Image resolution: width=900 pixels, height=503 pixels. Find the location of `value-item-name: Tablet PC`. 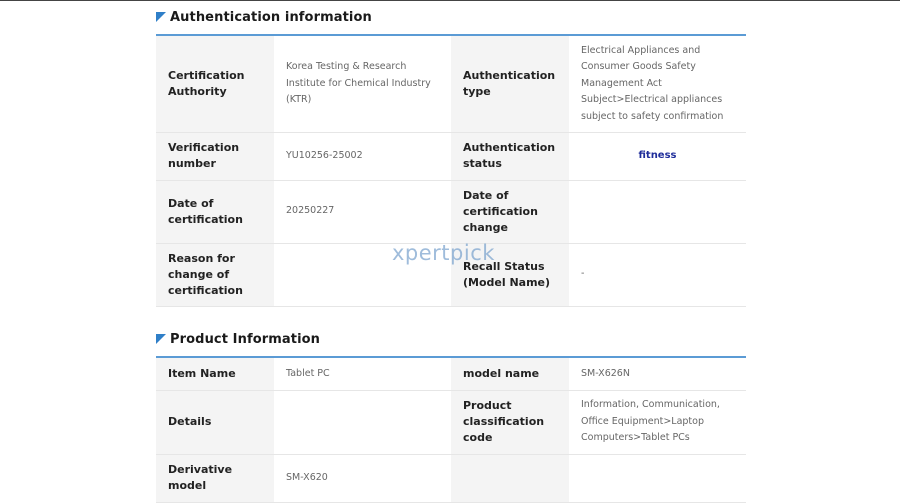

value-item-name: Tablet PC is located at coordinates (362, 374).